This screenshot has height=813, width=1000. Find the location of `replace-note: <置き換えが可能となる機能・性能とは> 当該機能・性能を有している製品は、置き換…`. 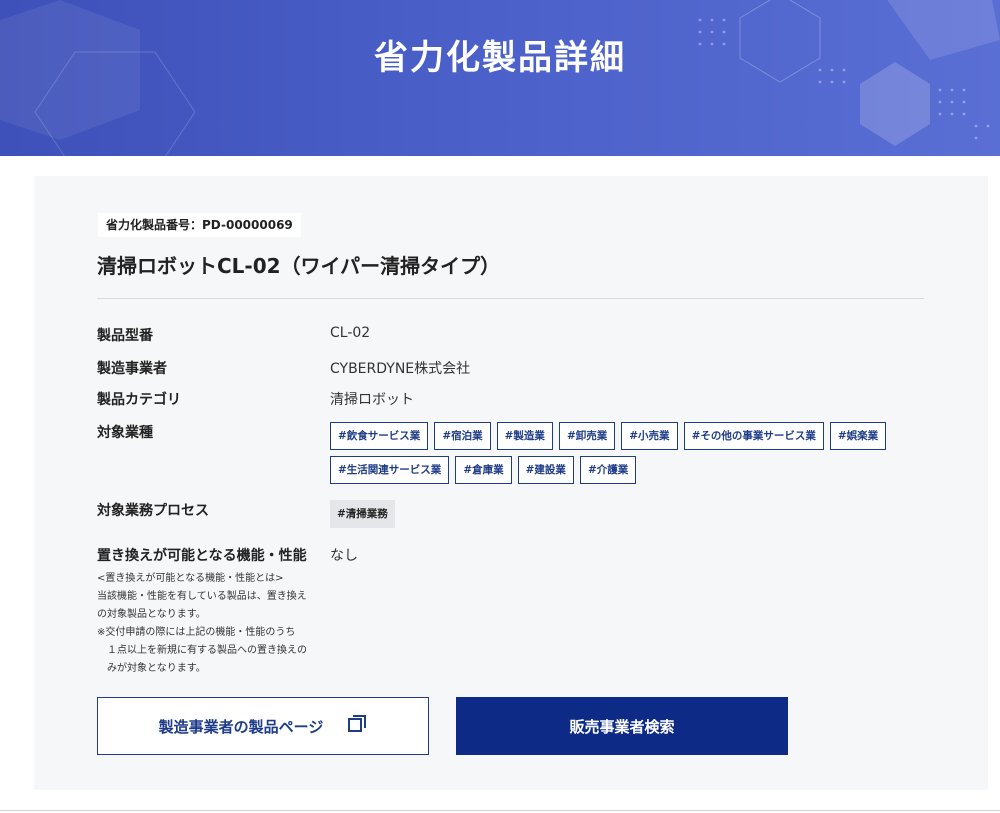

replace-note: <置き換えが可能となる機能・性能とは> 当該機能・性能を有している製品は、置き換… is located at coordinates (204, 624).